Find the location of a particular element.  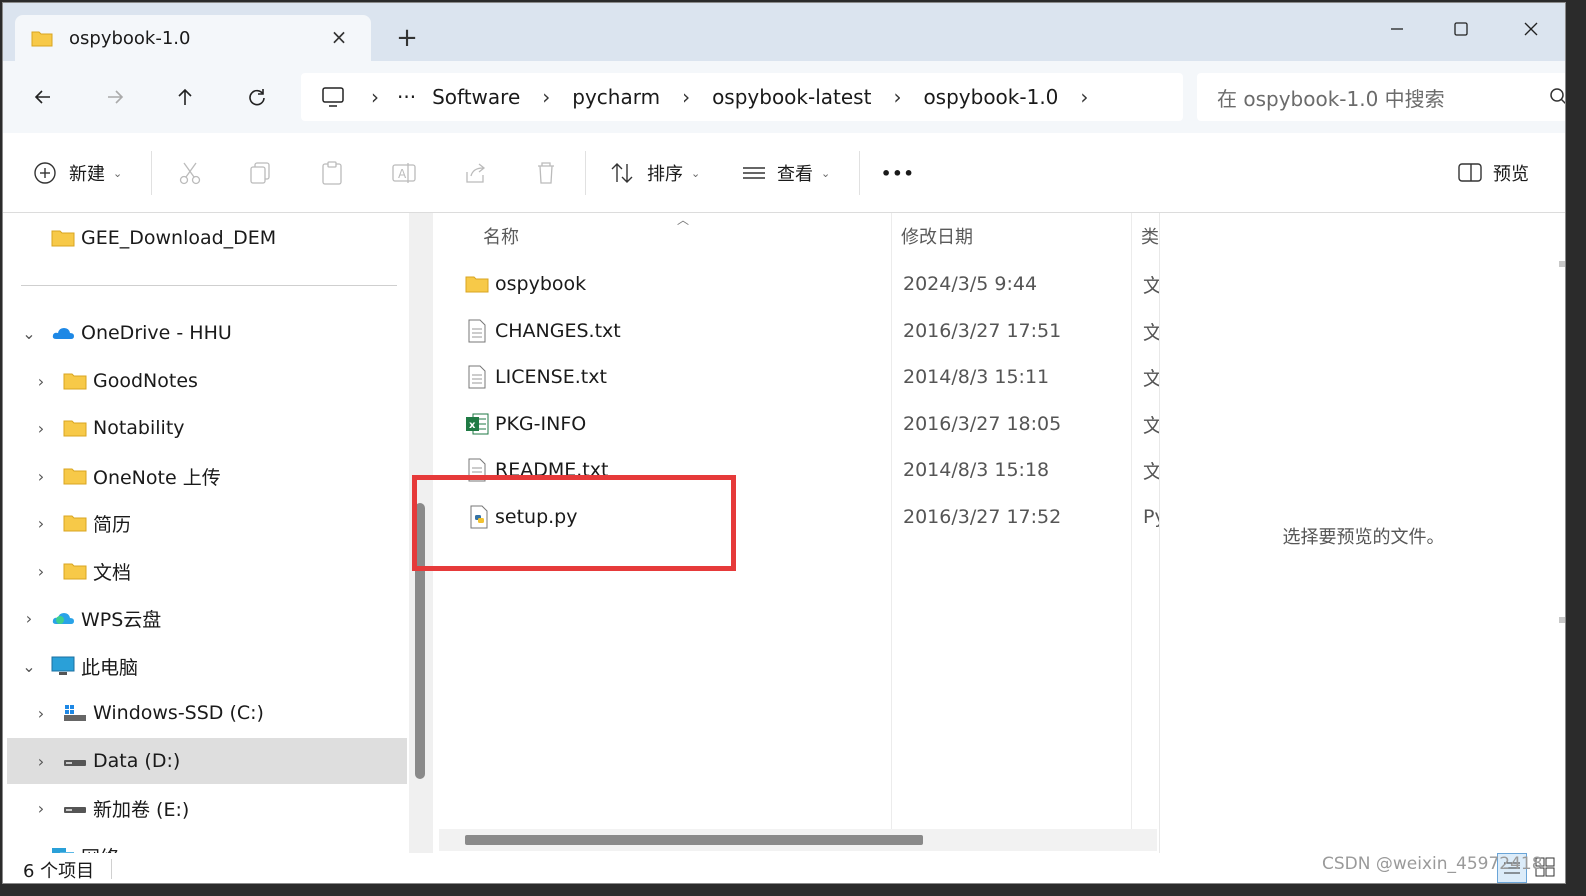

minimize-button is located at coordinates (1397, 29).